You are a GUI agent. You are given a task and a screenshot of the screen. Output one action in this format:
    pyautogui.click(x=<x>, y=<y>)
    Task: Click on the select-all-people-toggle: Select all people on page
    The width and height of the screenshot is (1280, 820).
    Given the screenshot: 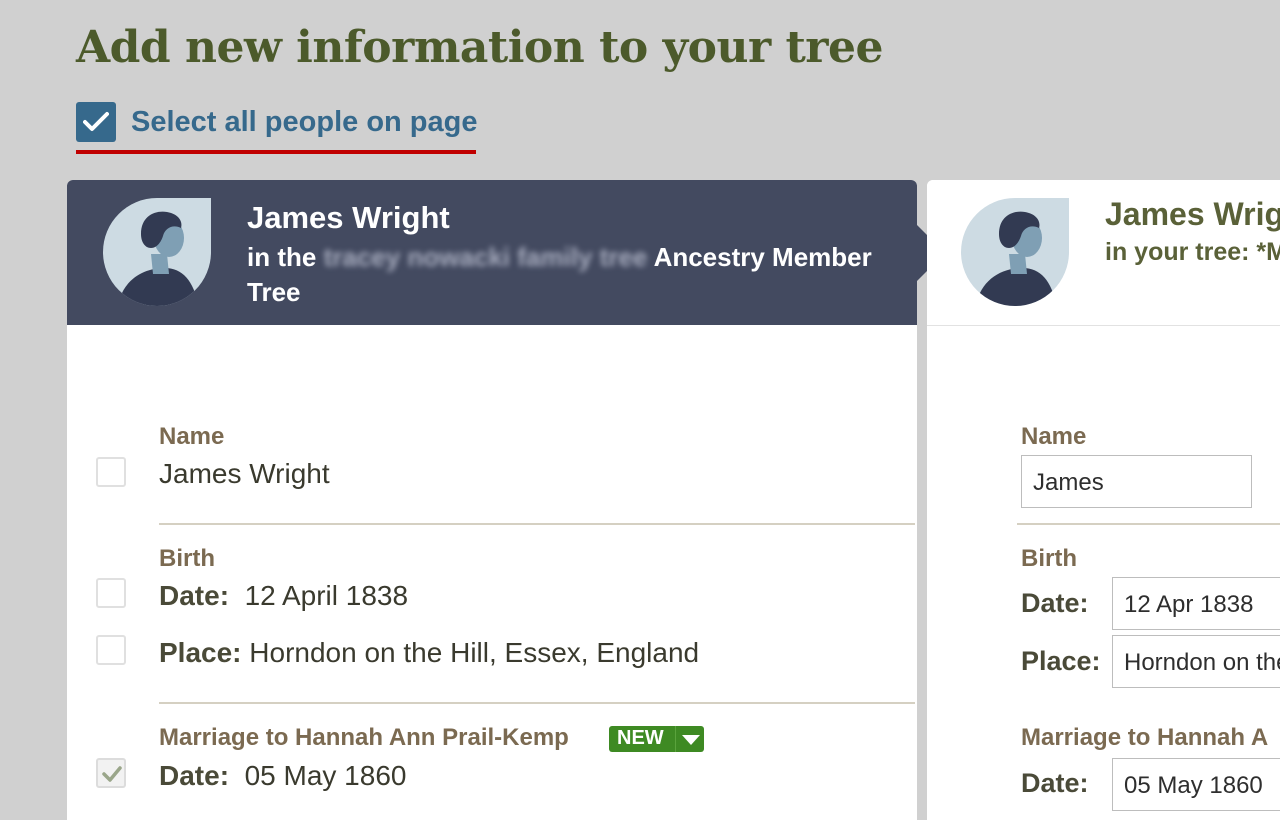 What is the action you would take?
    pyautogui.click(x=277, y=128)
    